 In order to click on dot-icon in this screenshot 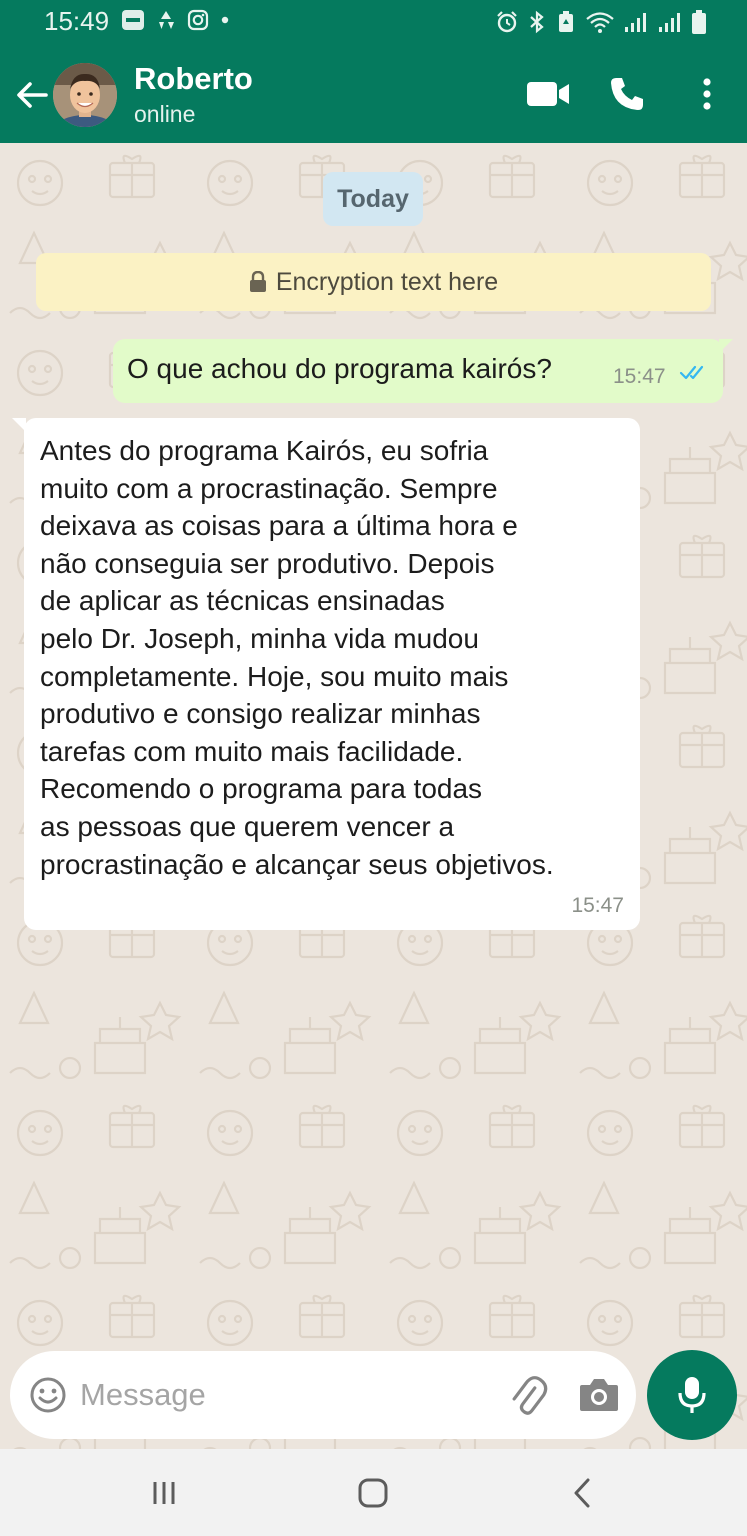, I will do `click(225, 20)`.